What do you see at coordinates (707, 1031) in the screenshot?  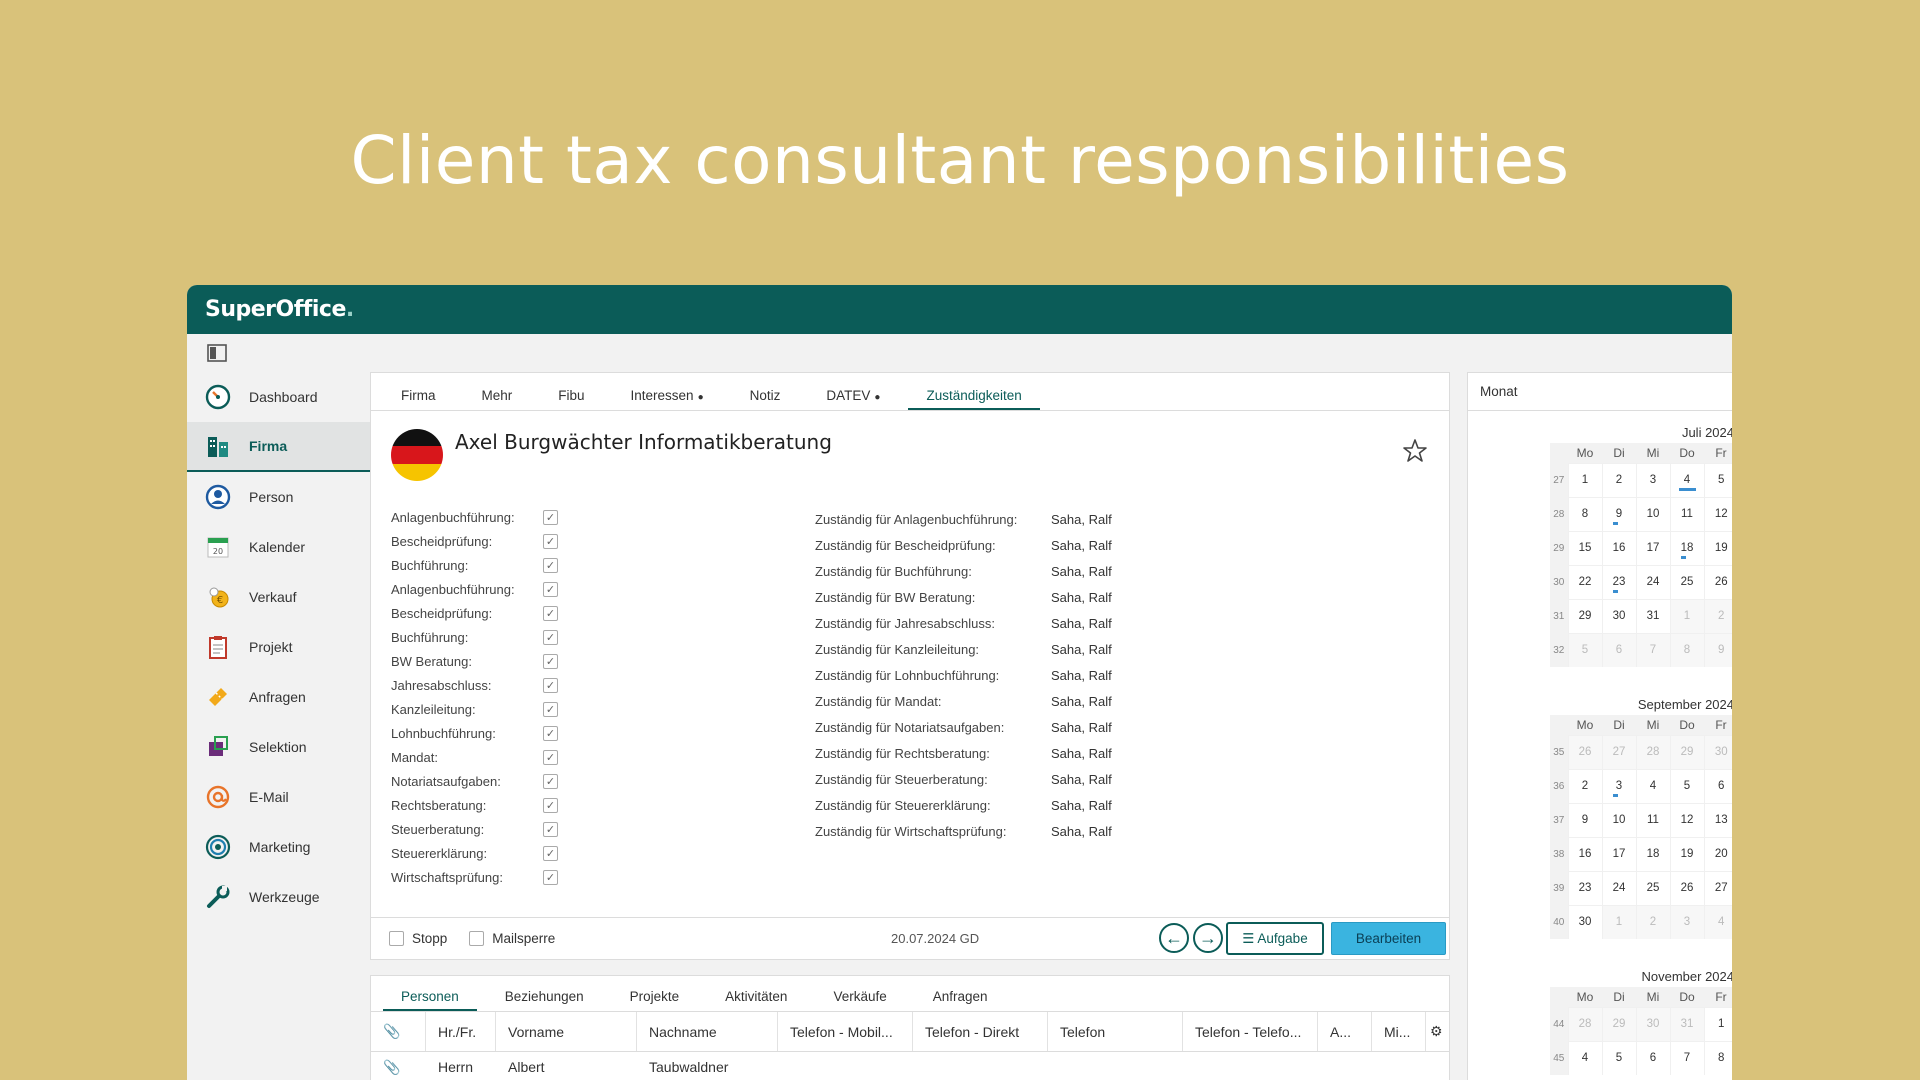 I see `column-header: Nachname` at bounding box center [707, 1031].